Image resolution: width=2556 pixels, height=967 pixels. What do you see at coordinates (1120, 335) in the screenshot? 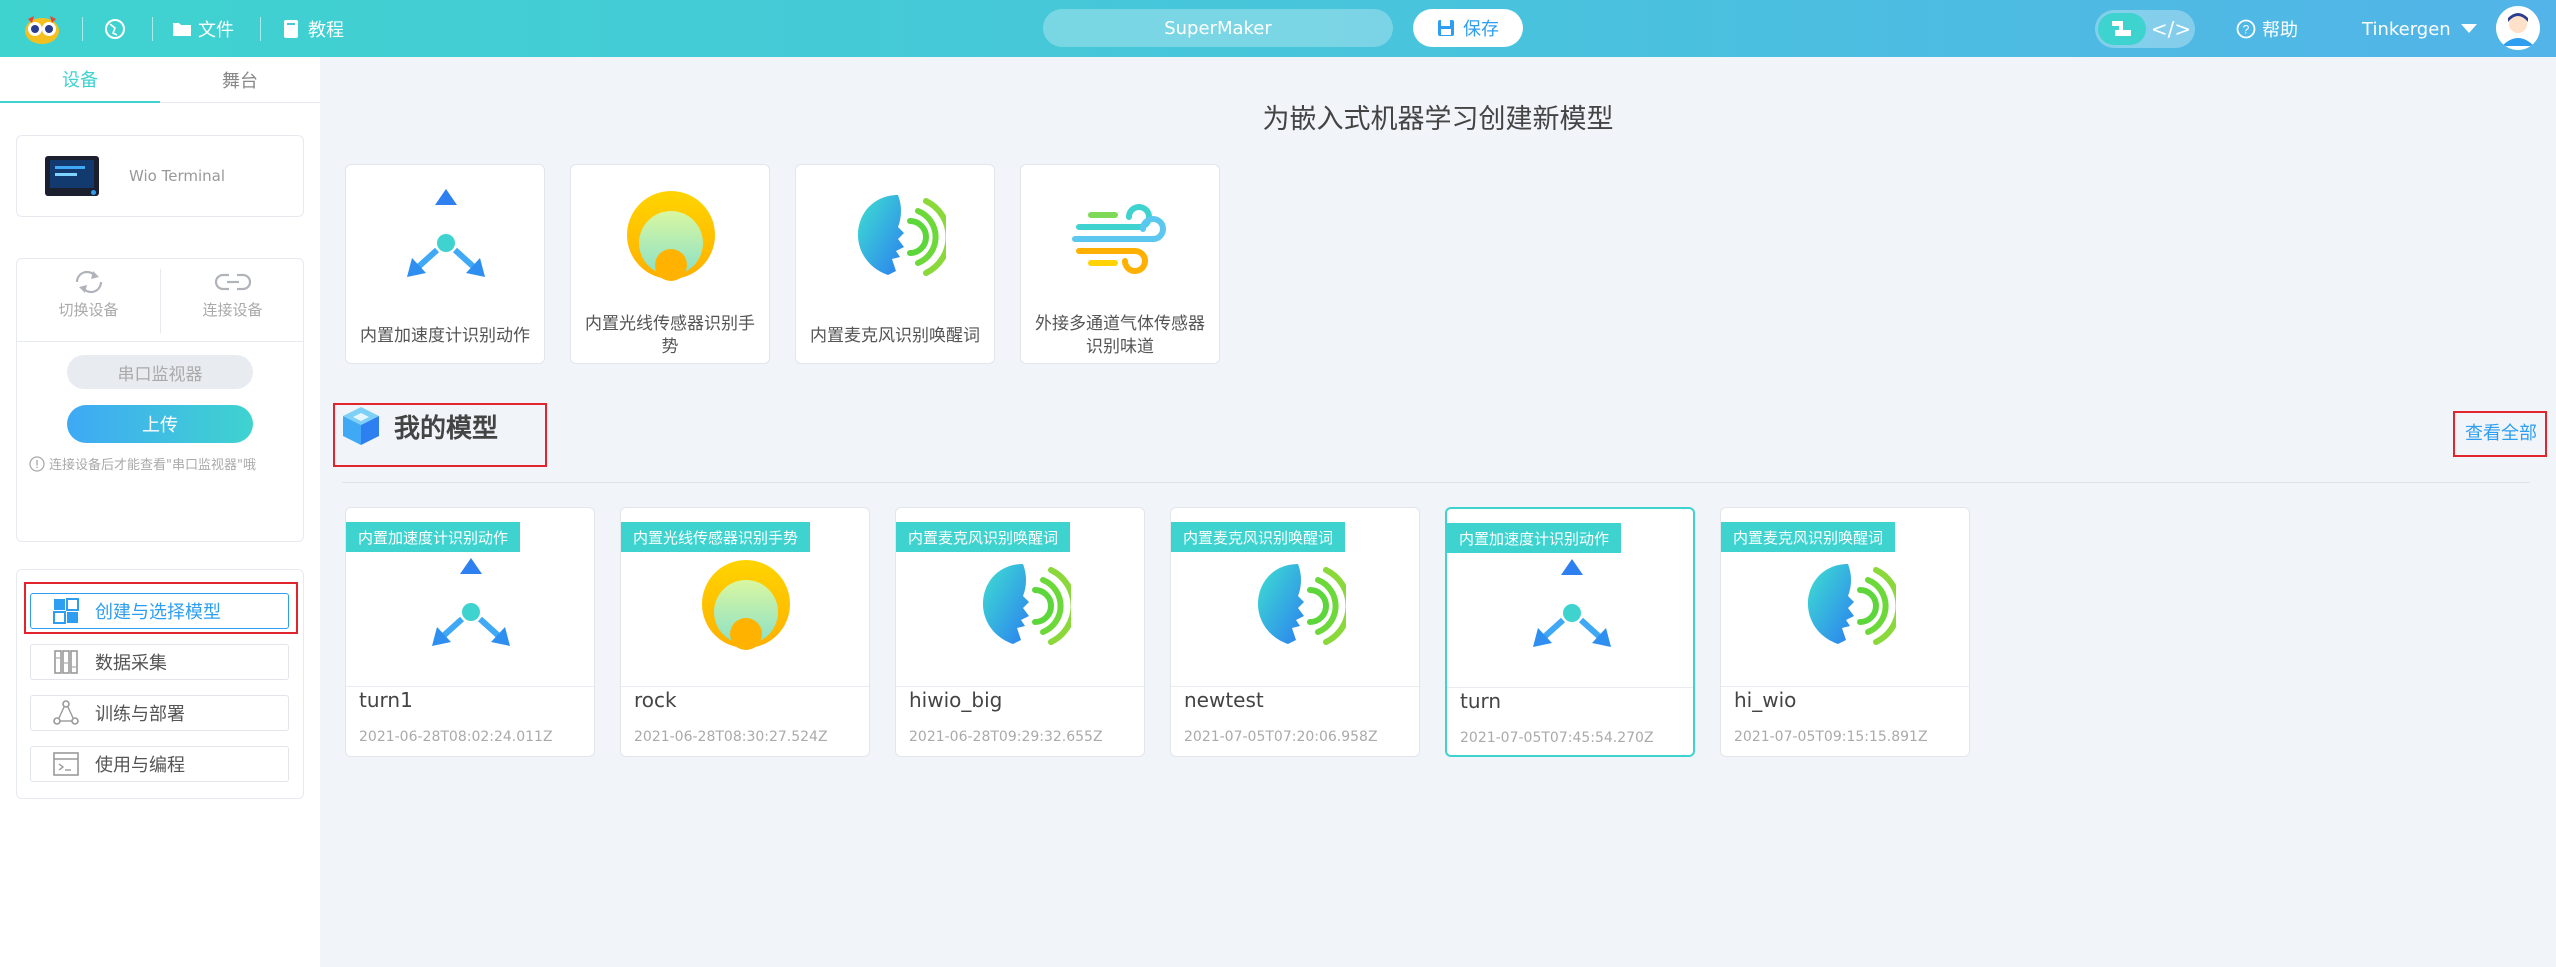
I see `template-label: 外接多通道气体传感器识别味道` at bounding box center [1120, 335].